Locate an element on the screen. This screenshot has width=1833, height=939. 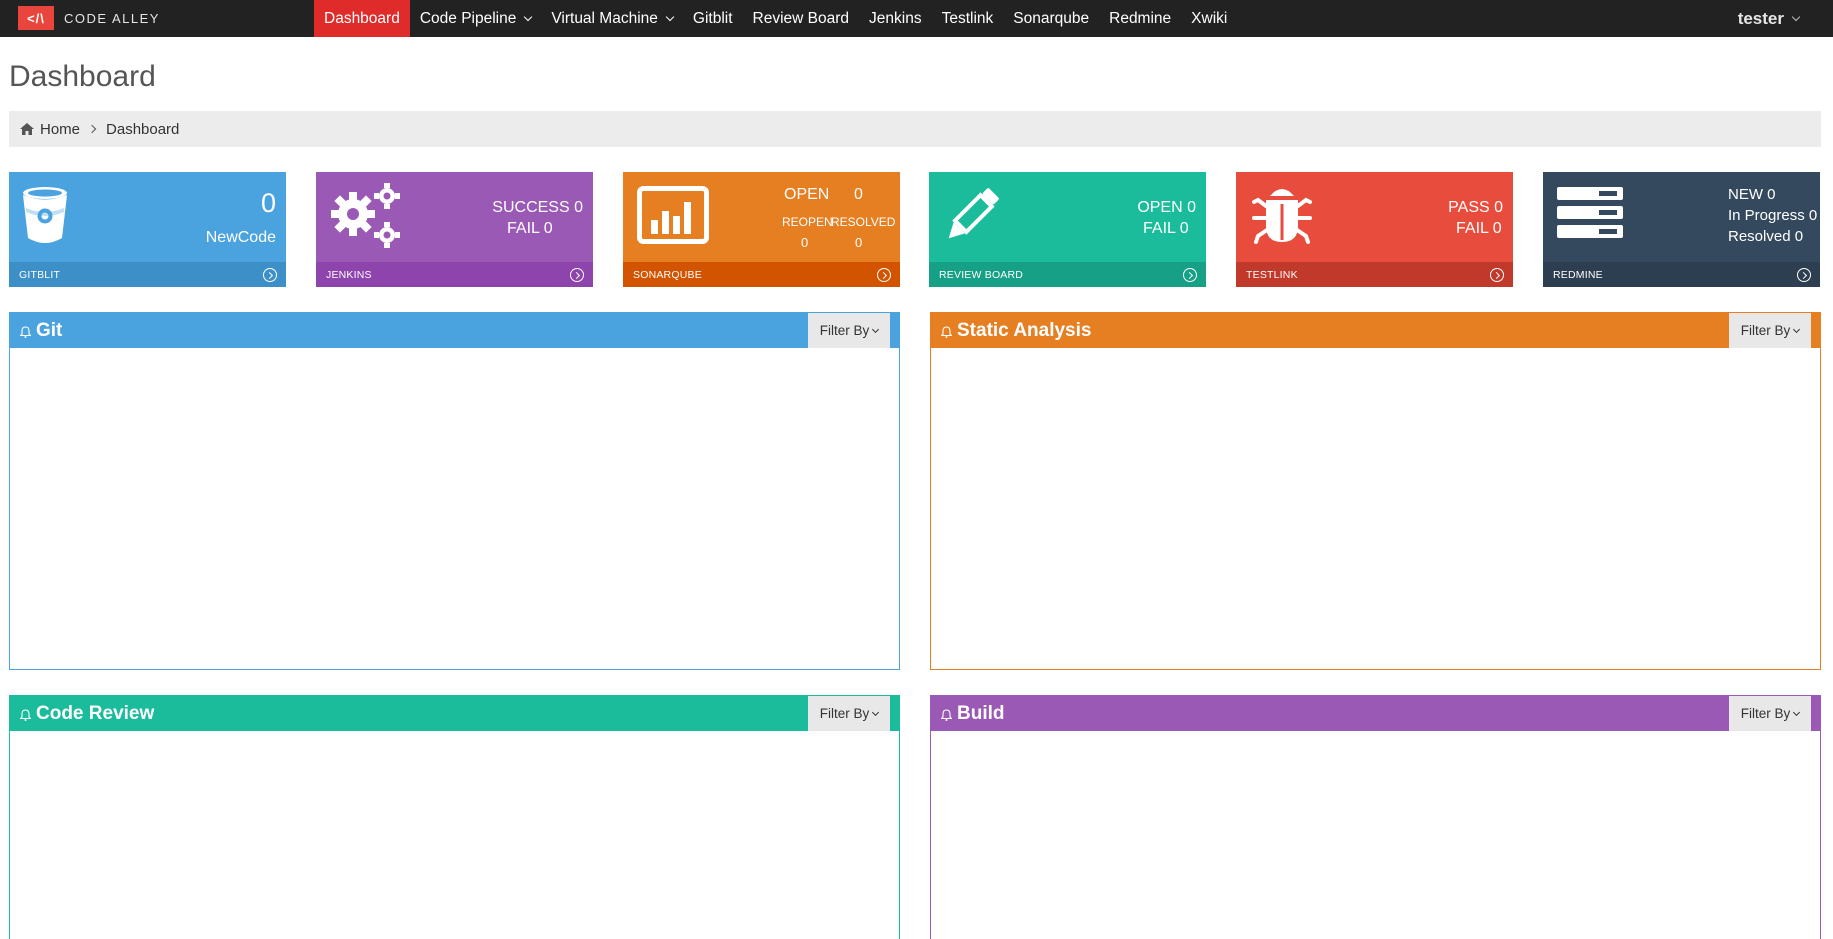
user-menu: tester is located at coordinates (1769, 18).